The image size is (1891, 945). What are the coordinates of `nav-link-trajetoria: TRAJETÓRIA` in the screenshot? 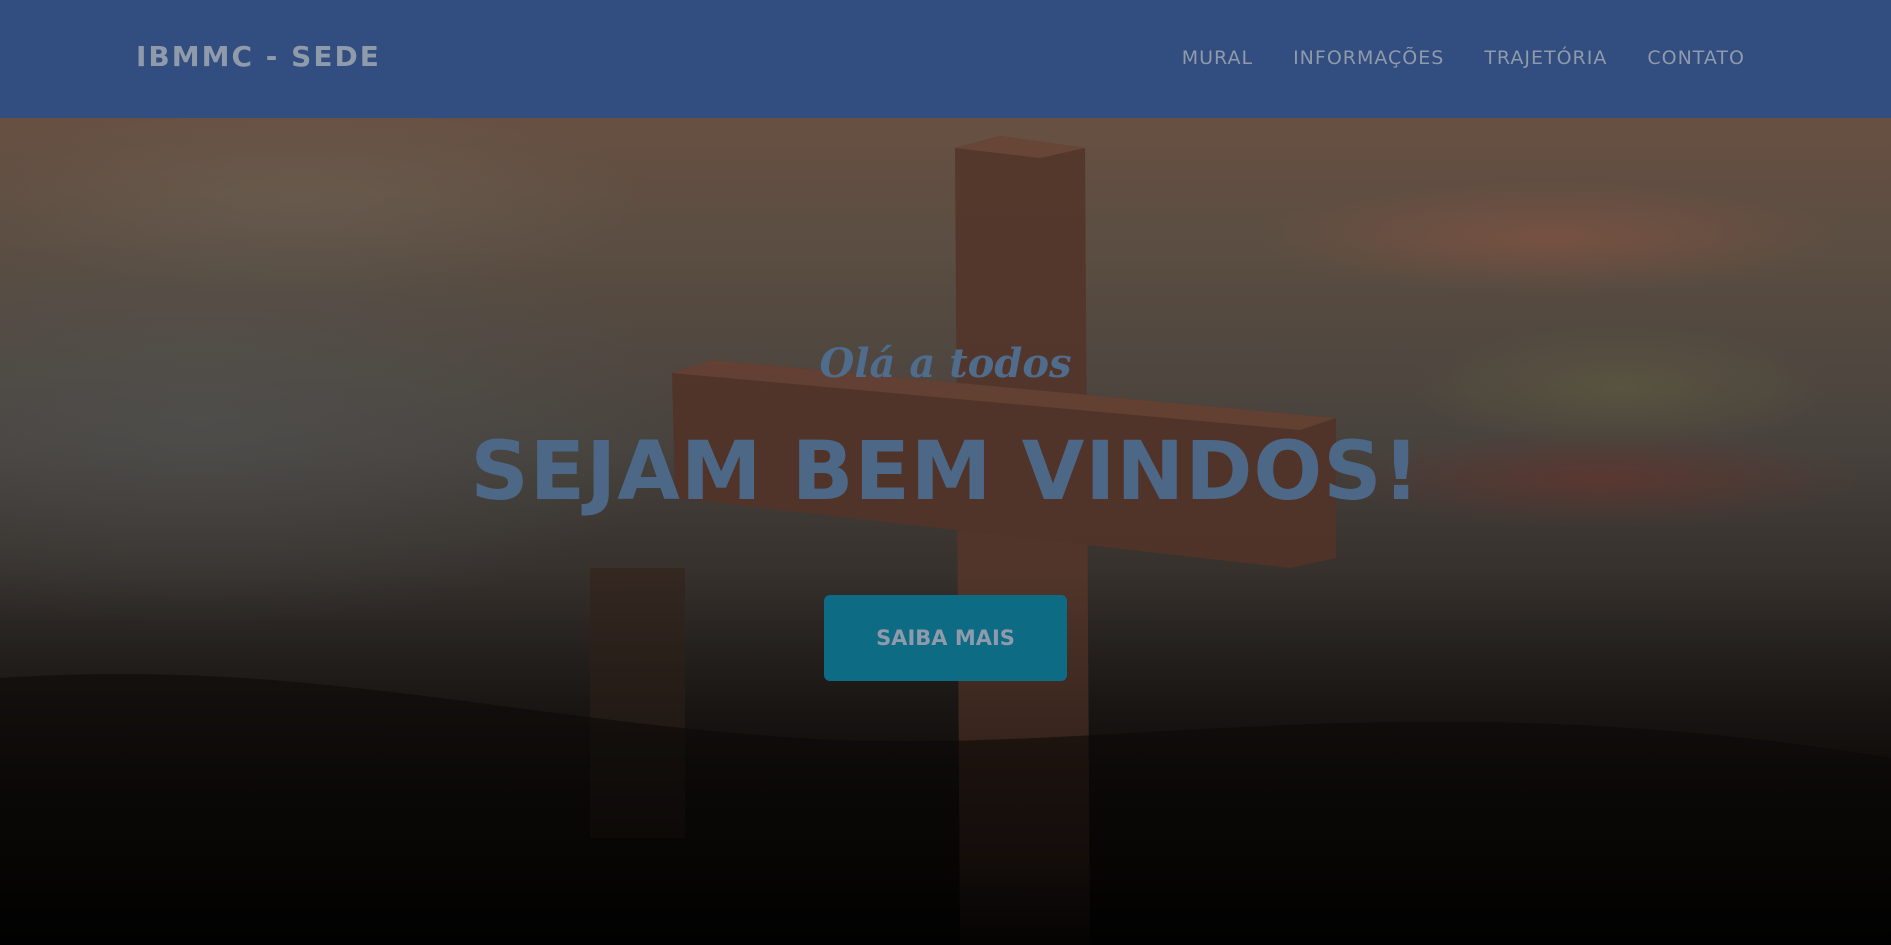 It's located at (1545, 58).